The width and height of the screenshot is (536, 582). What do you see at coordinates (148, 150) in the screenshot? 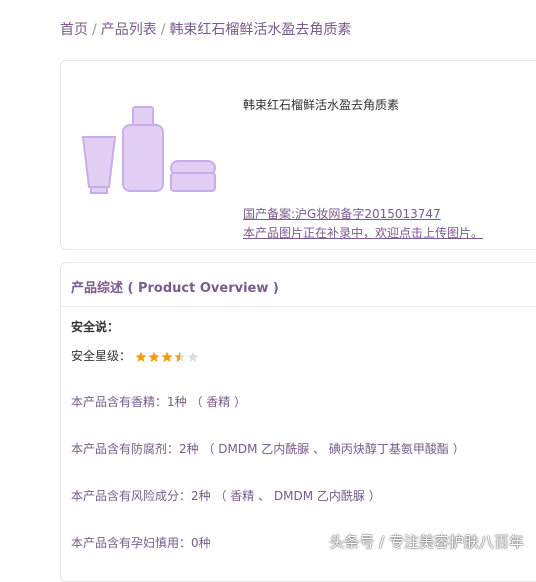
I see `cosmetics-placeholder-icon` at bounding box center [148, 150].